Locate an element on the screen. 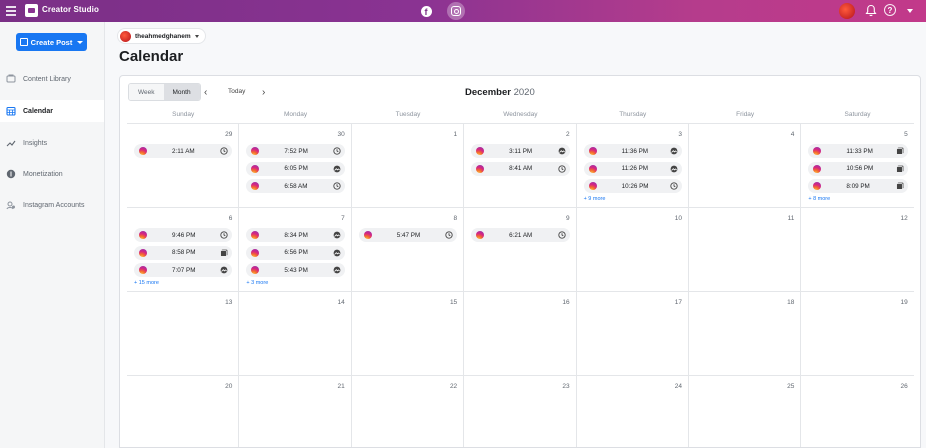 This screenshot has height=448, width=926. calendar-day: 2 3:11 PM 8:41 AM is located at coordinates (520, 165).